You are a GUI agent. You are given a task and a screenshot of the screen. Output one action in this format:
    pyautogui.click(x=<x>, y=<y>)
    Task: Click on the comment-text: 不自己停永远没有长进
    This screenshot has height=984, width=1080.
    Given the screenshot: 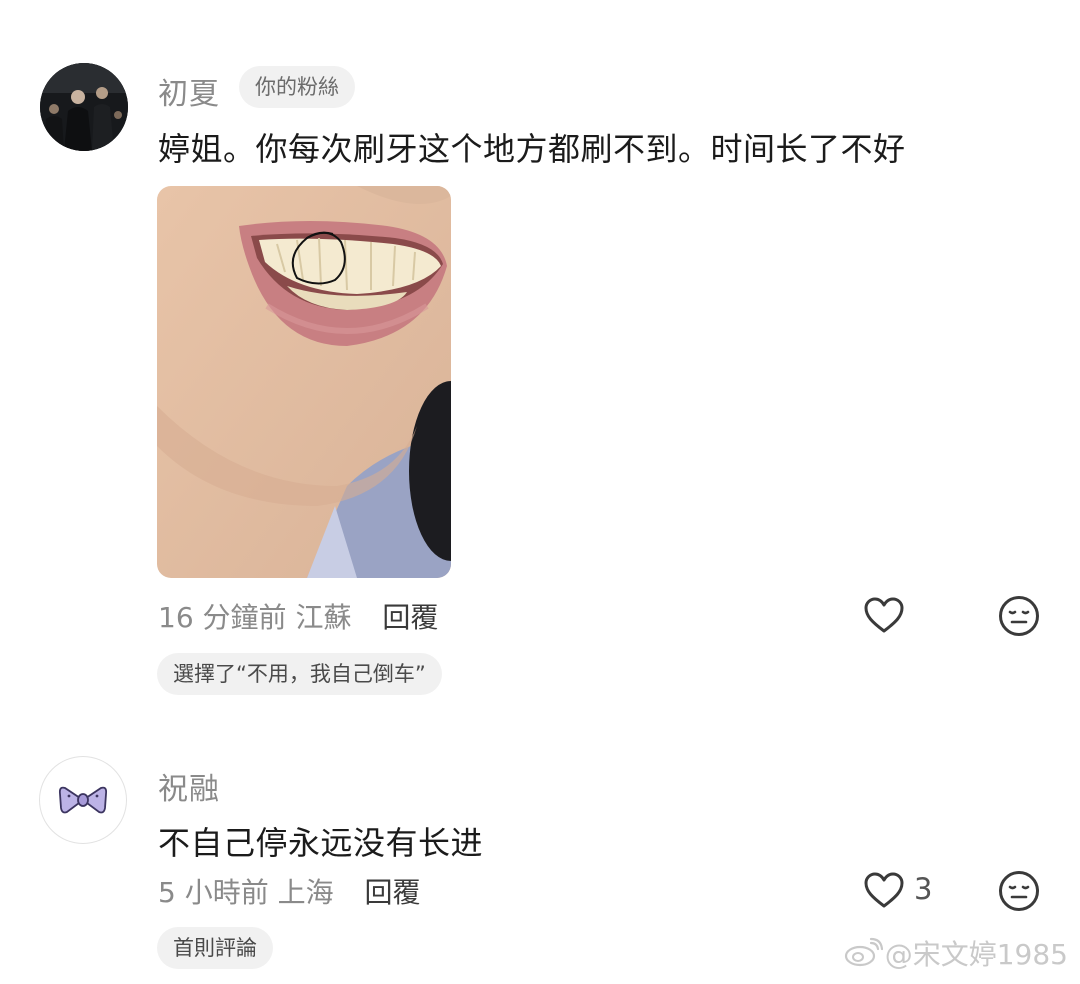 What is the action you would take?
    pyautogui.click(x=321, y=843)
    